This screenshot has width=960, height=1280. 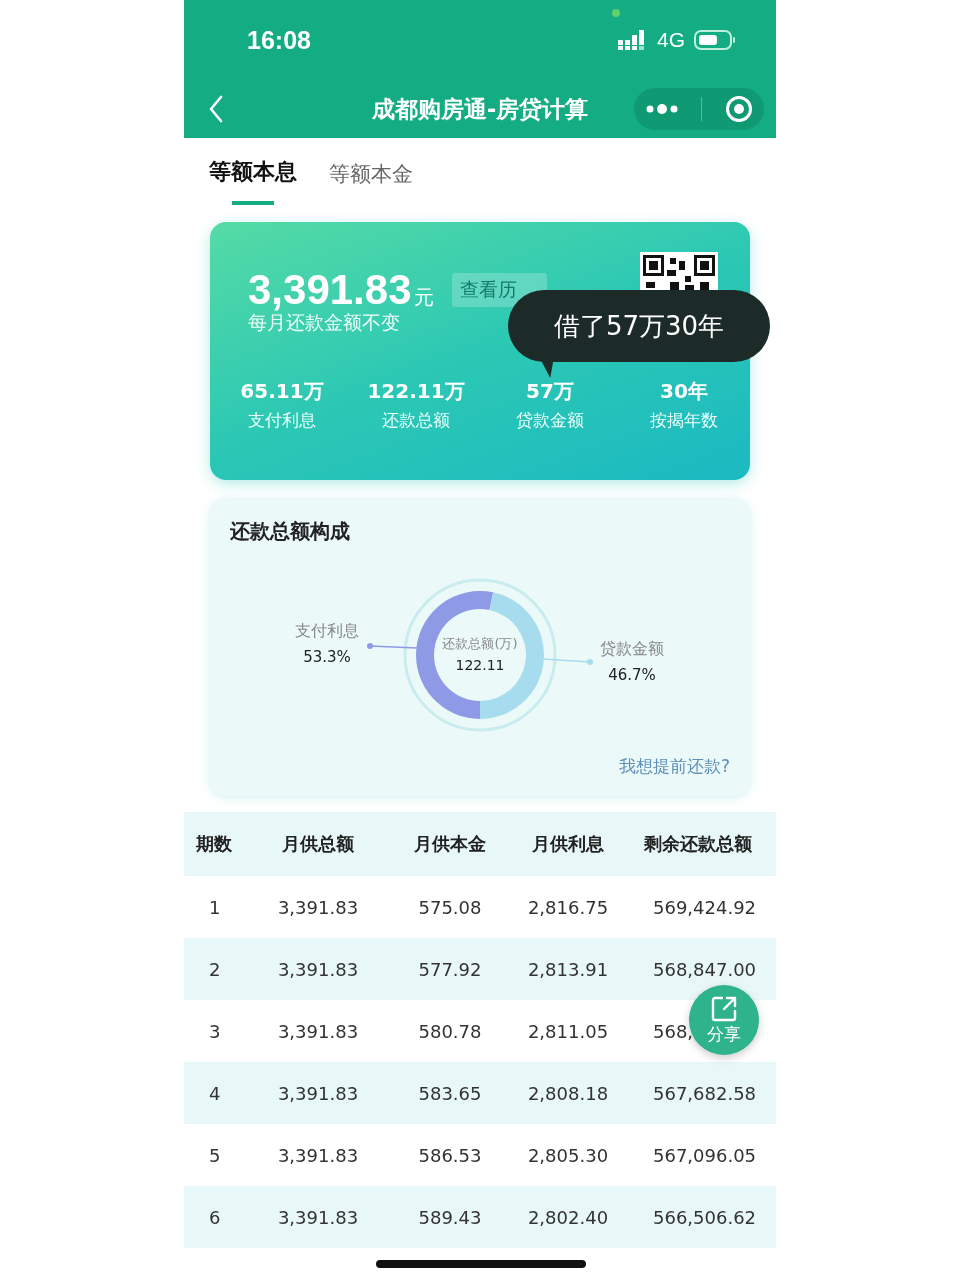 What do you see at coordinates (632, 675) in the screenshot?
I see `slice-percent: 46.7%` at bounding box center [632, 675].